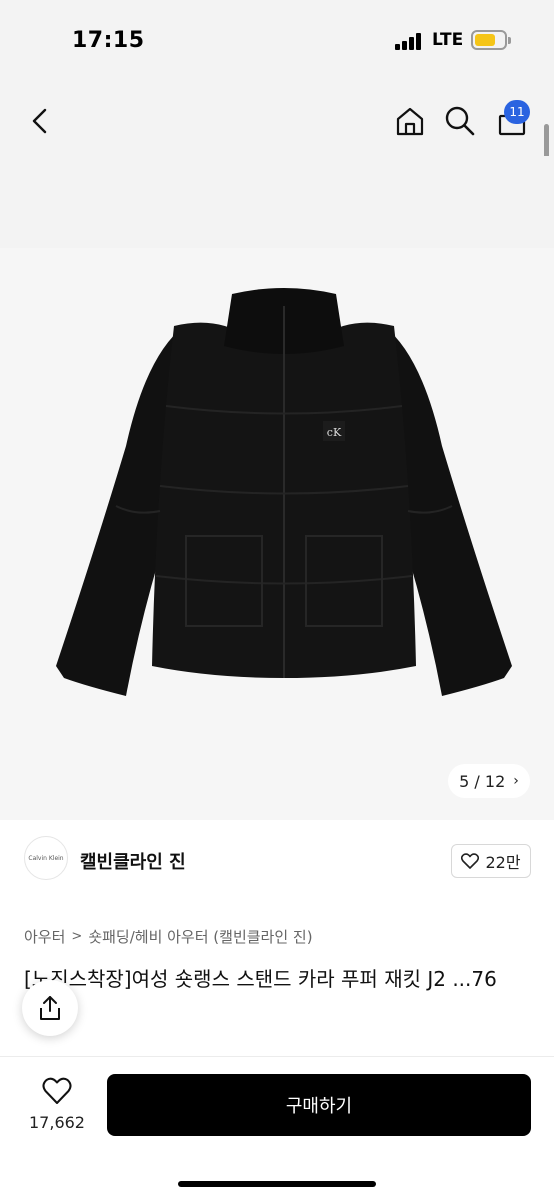 This screenshot has height=1200, width=554. Describe the element at coordinates (108, 40) in the screenshot. I see `status-time: 17:15` at that location.